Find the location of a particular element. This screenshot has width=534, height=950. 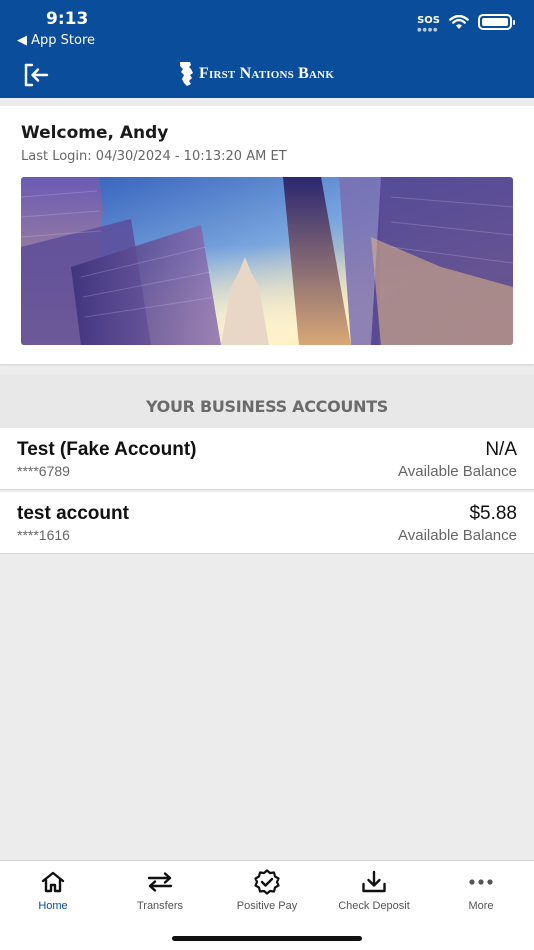

status-indicators: SOS ●●●● is located at coordinates (466, 23).